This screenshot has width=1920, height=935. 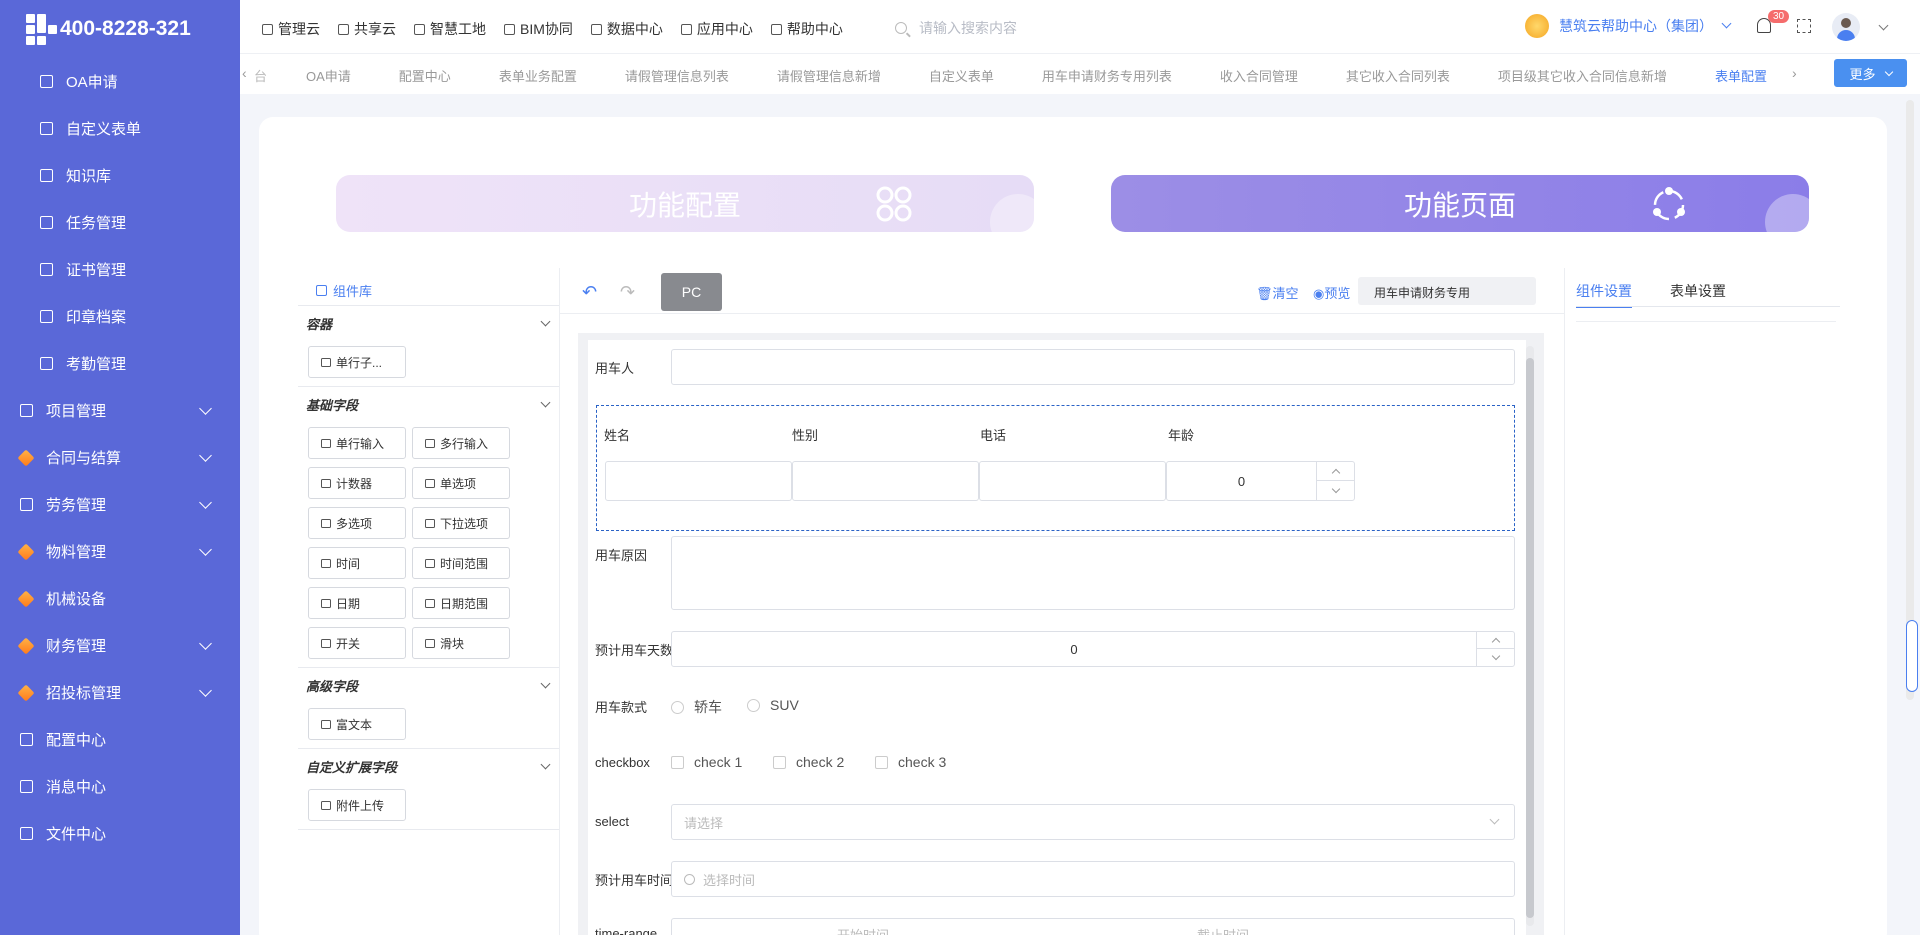 I want to click on redo-icon: ↷, so click(x=627, y=292).